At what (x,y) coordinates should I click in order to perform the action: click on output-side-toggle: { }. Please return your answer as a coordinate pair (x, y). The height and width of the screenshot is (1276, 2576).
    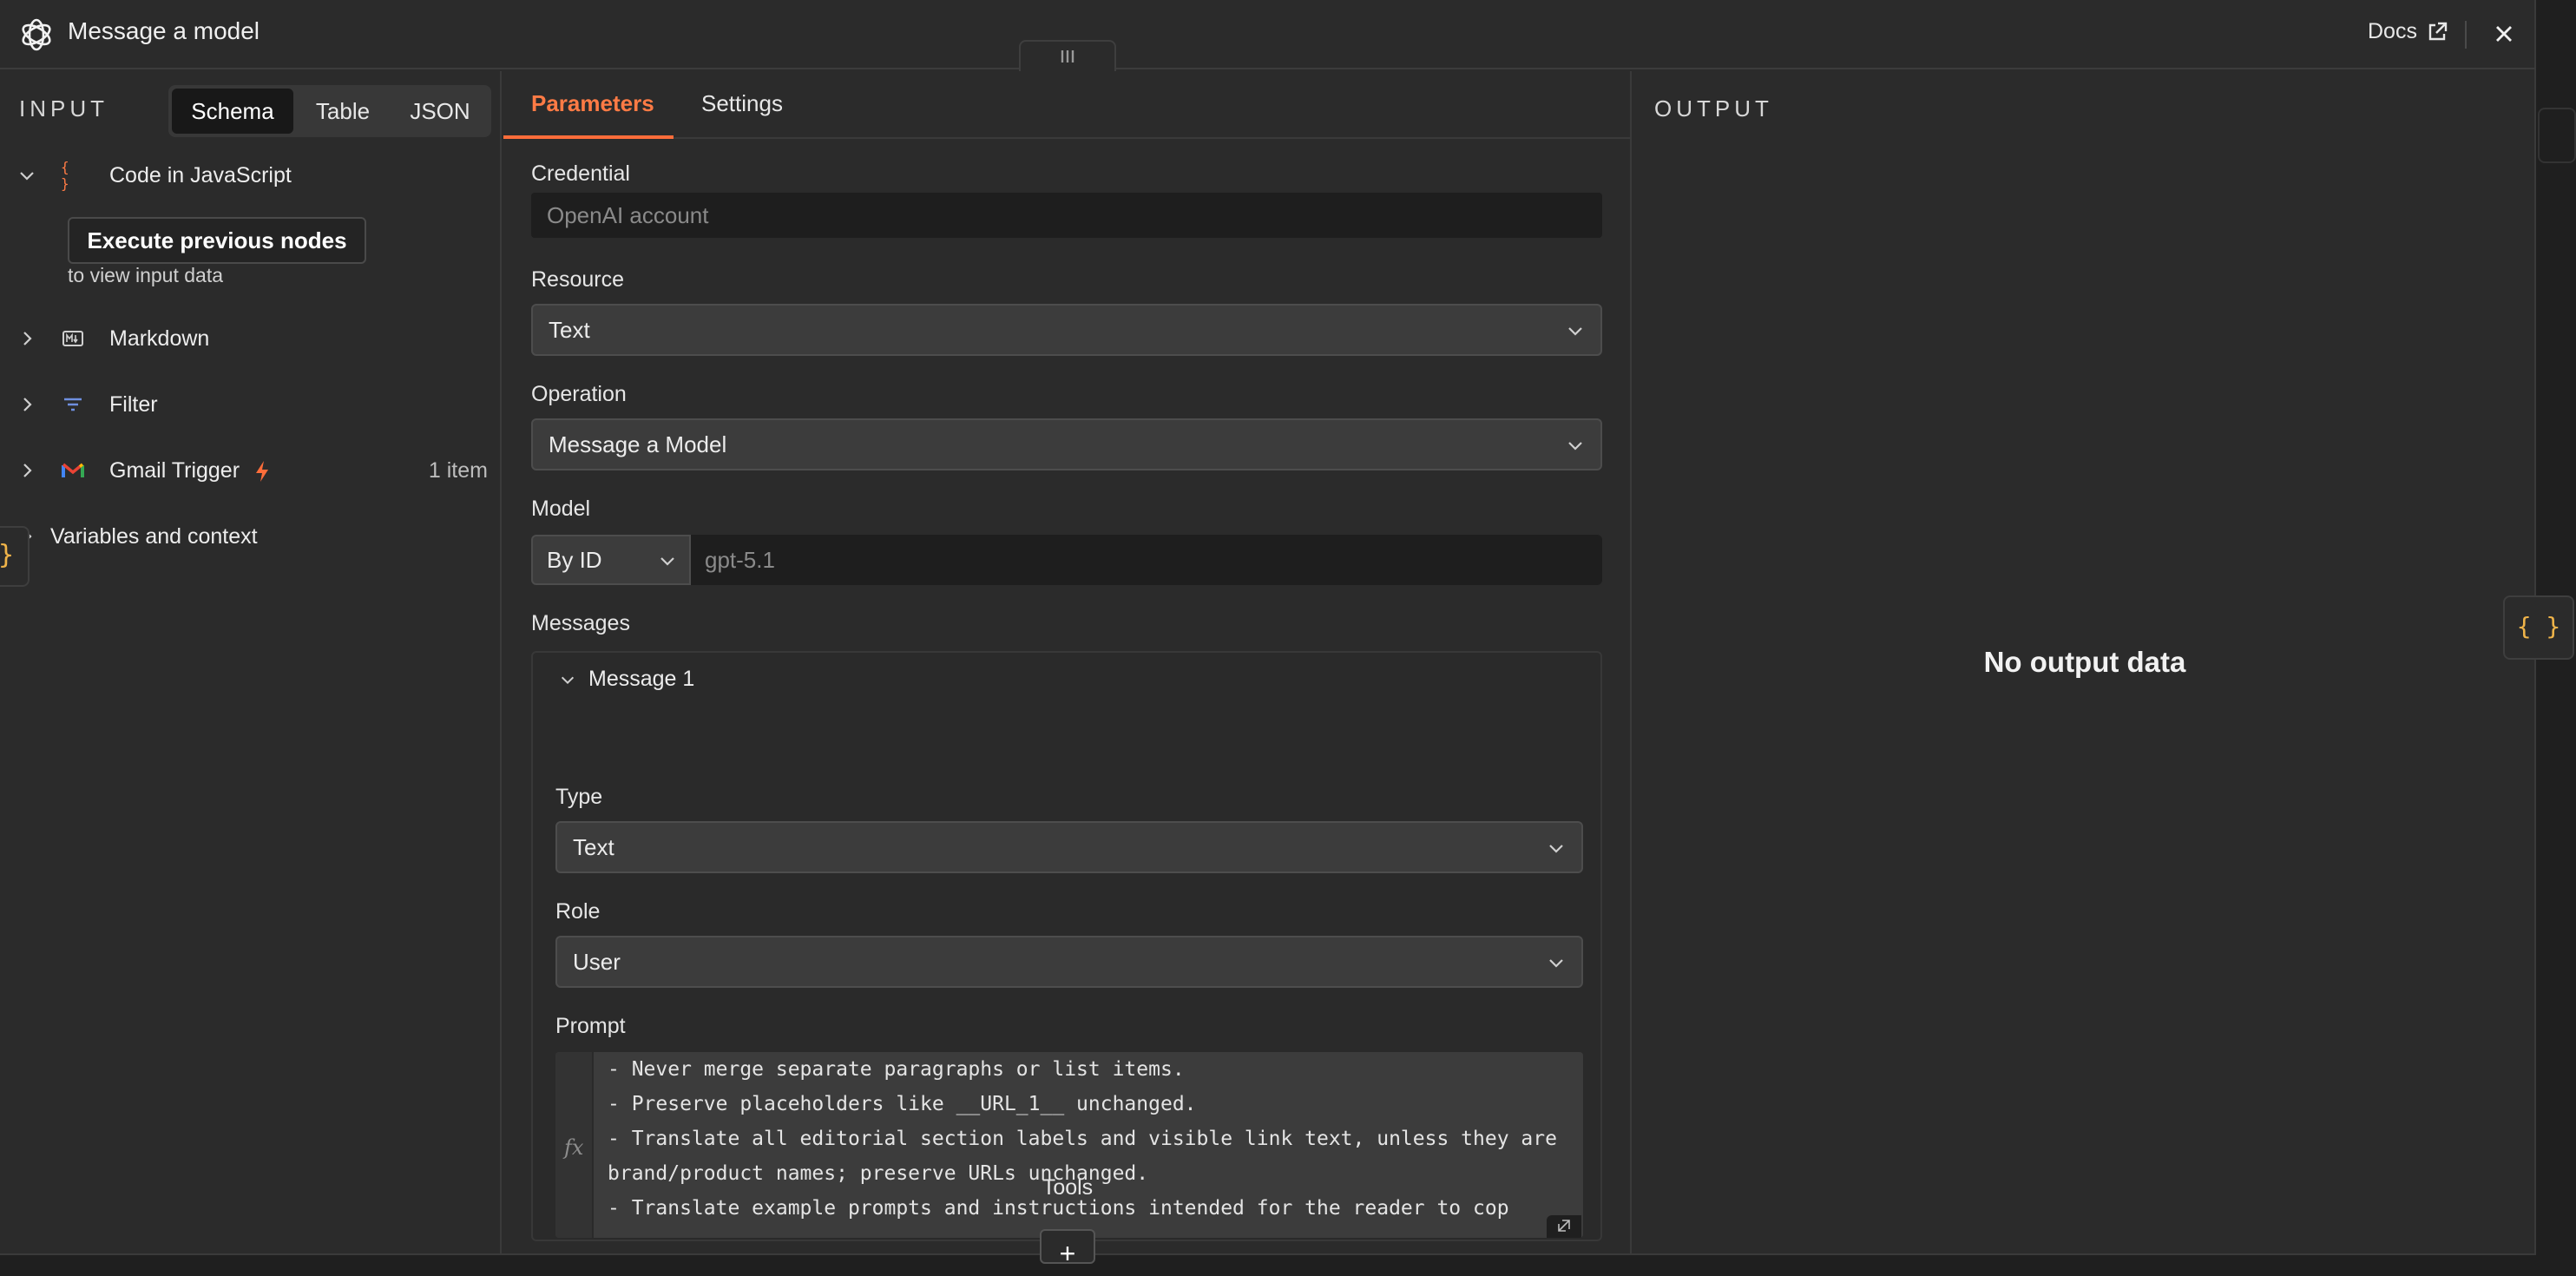
    Looking at the image, I should click on (2538, 627).